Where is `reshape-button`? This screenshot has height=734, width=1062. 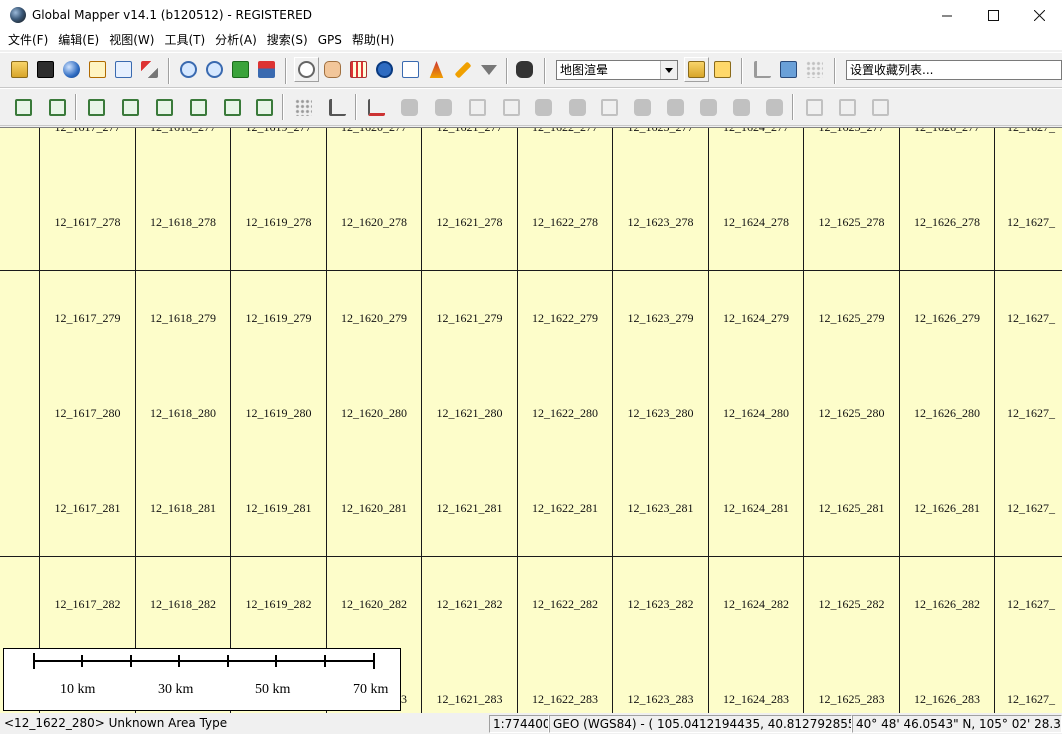 reshape-button is located at coordinates (130, 107).